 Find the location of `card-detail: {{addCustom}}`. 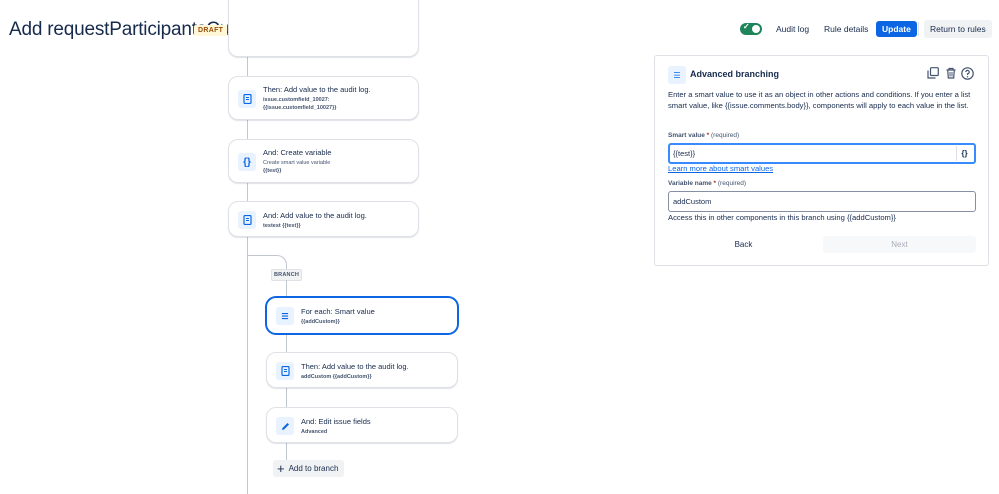

card-detail: {{addCustom}} is located at coordinates (320, 322).